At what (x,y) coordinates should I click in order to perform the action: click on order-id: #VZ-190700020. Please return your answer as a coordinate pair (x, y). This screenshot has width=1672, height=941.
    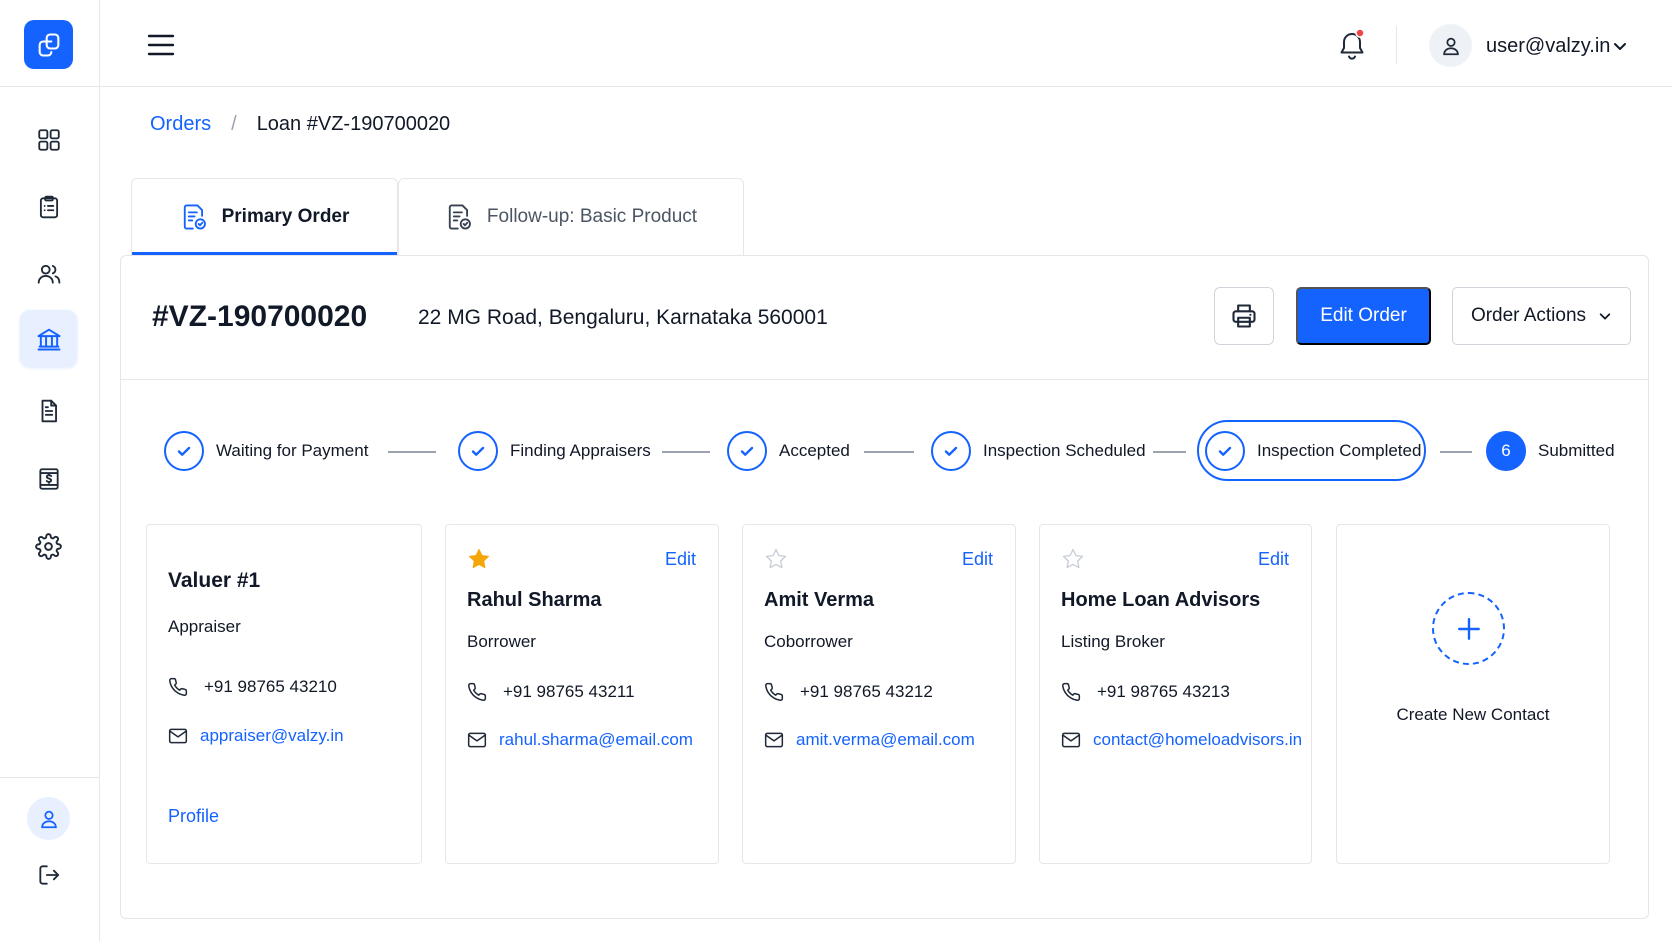
    Looking at the image, I should click on (260, 316).